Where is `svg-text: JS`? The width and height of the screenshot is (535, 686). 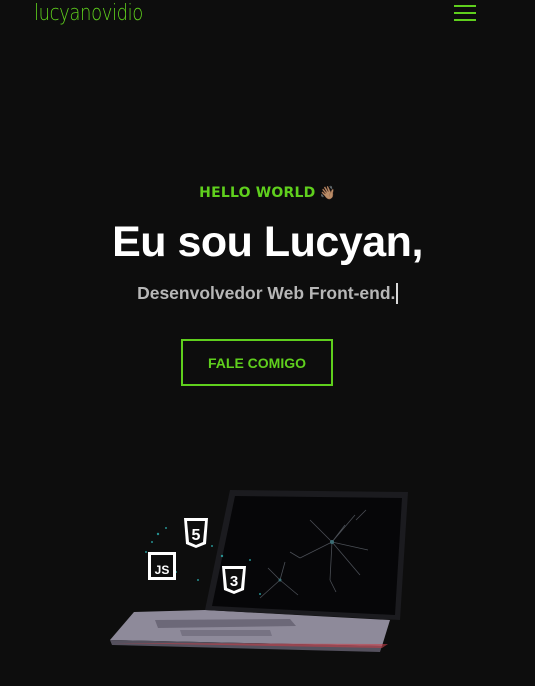
svg-text: JS is located at coordinates (162, 570).